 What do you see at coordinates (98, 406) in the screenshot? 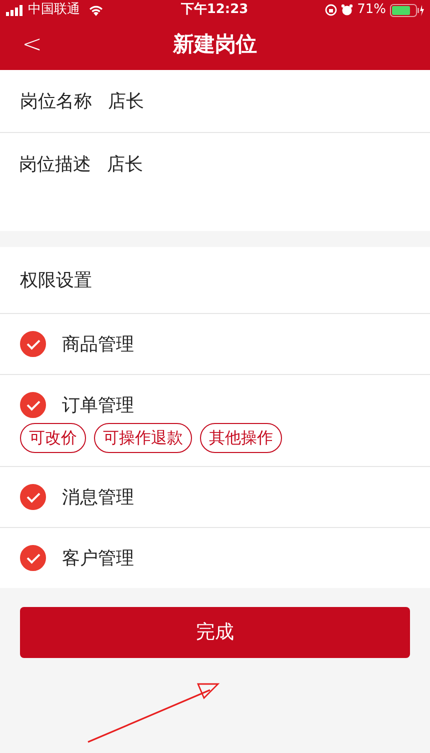
I see `permission-label: 订单管理` at bounding box center [98, 406].